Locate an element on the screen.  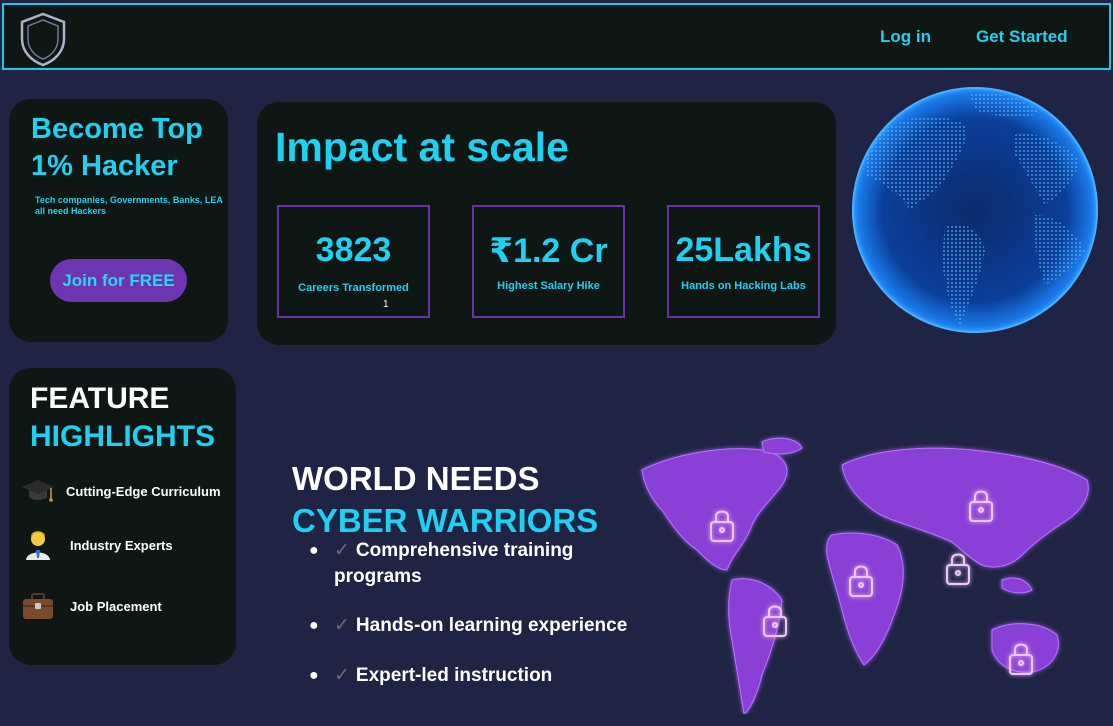
stat-labs: 25Lakhs Hands on Hacking Labs is located at coordinates (743, 261).